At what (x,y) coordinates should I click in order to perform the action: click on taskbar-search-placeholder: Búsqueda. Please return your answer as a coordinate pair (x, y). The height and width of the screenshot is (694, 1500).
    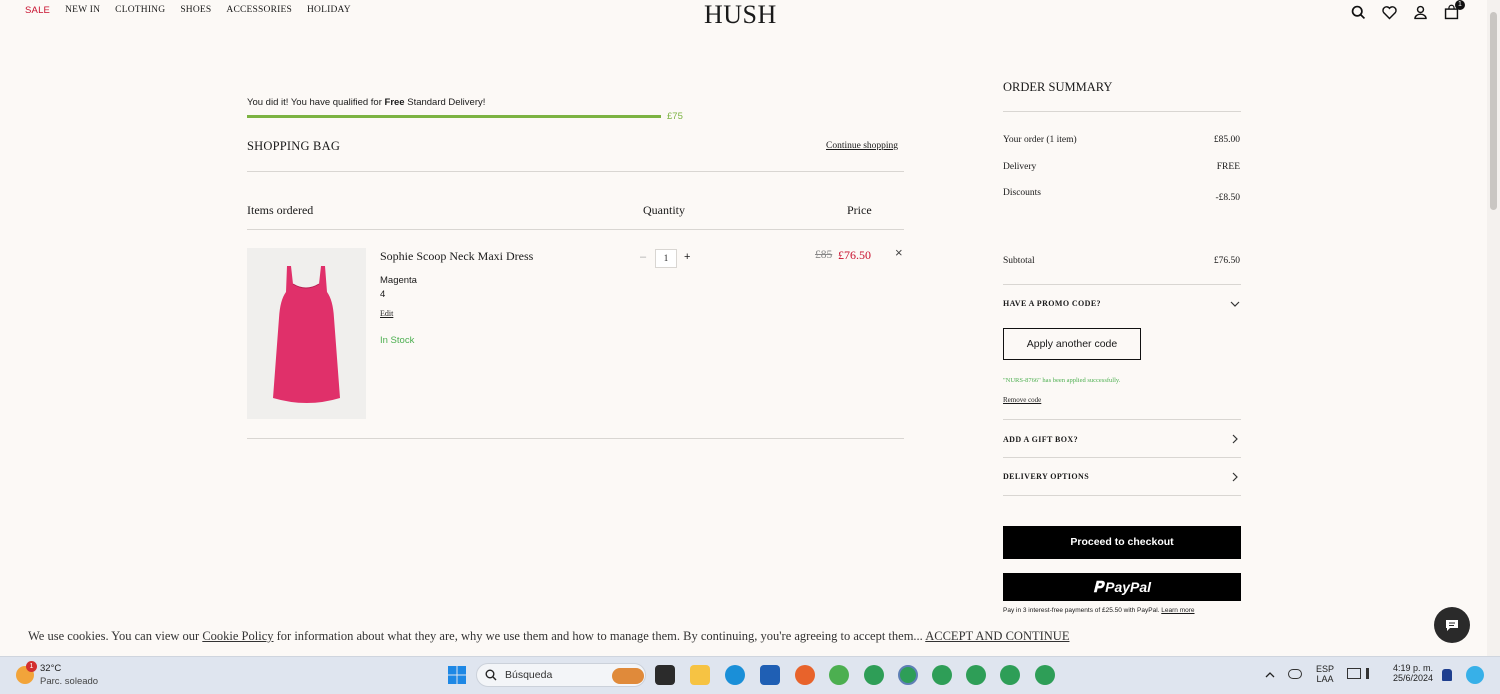
    Looking at the image, I should click on (529, 675).